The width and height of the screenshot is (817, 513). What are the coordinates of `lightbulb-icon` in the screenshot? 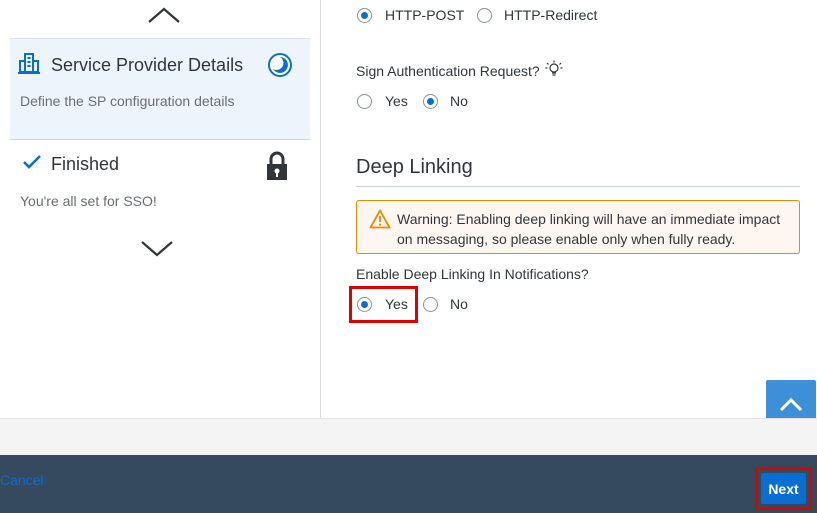 It's located at (554, 69).